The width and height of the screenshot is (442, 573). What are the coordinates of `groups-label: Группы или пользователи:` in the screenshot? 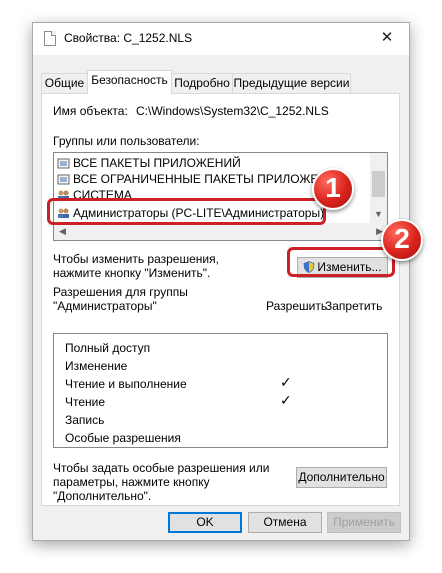 It's located at (126, 141).